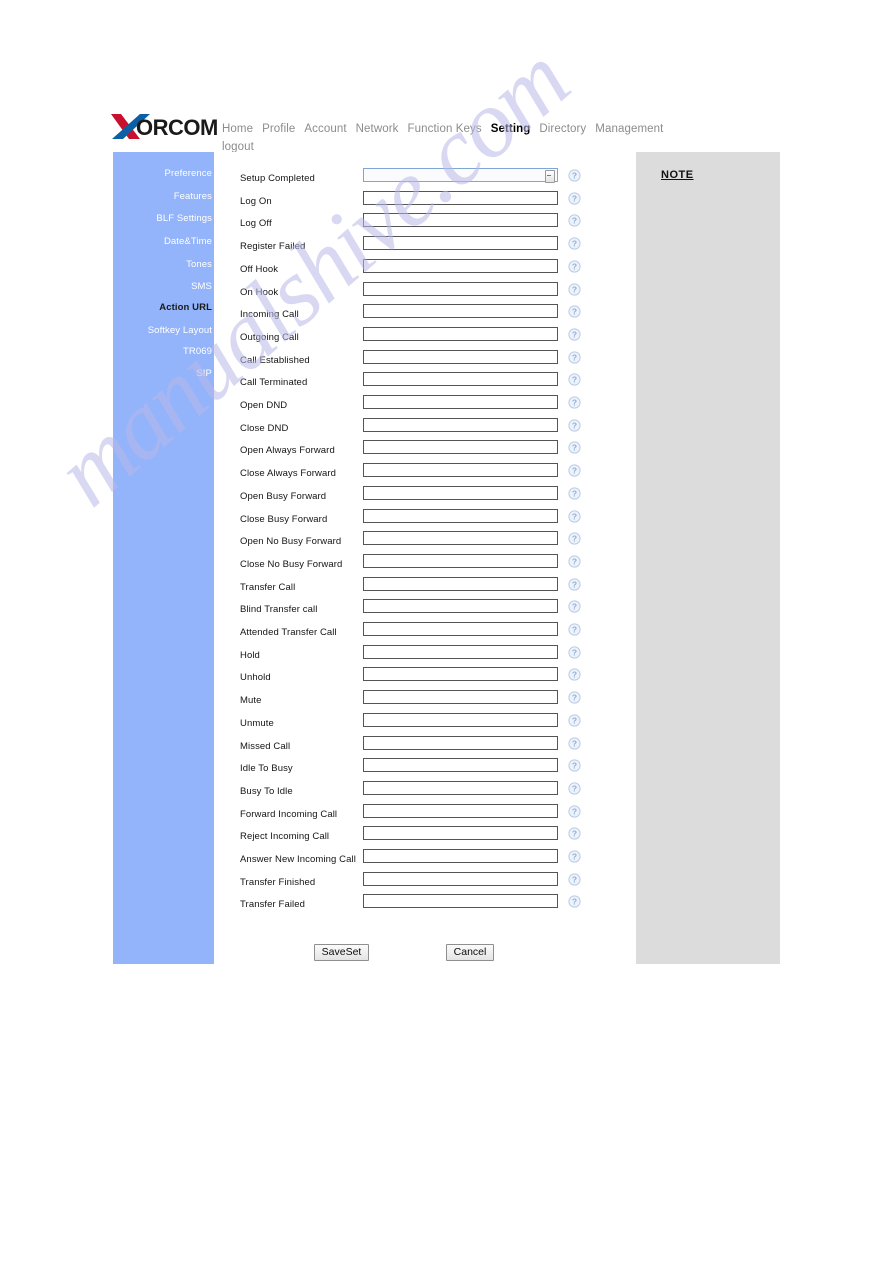 The width and height of the screenshot is (893, 1263). I want to click on field-input-log-off, so click(460, 220).